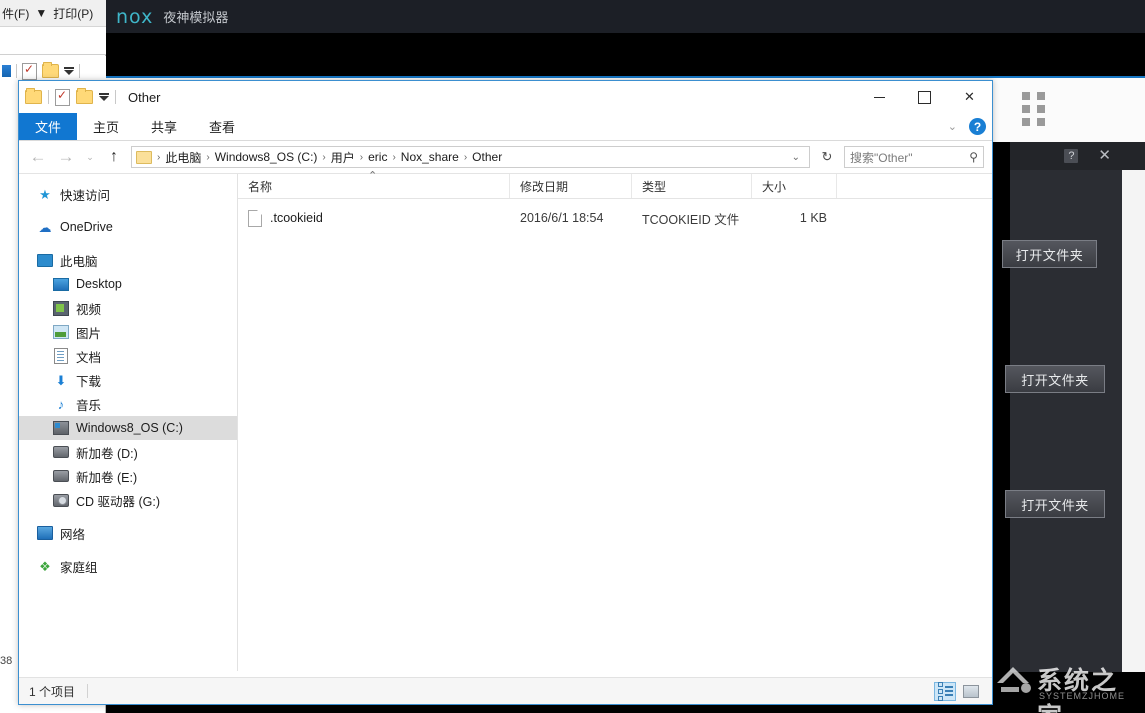 The image size is (1145, 713). Describe the element at coordinates (114, 157) in the screenshot. I see `up-button: ↑` at that location.